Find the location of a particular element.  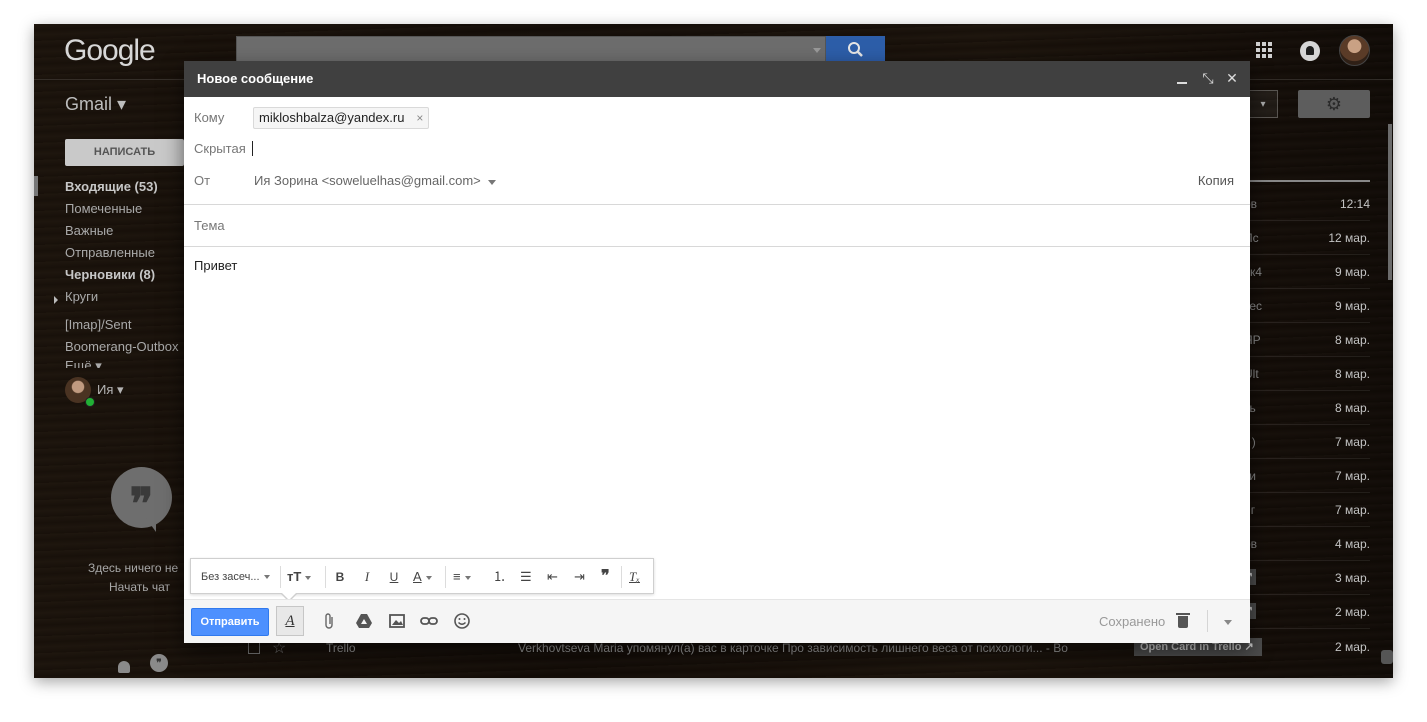

table-row: ки7 мар. is located at coordinates (1302, 476).